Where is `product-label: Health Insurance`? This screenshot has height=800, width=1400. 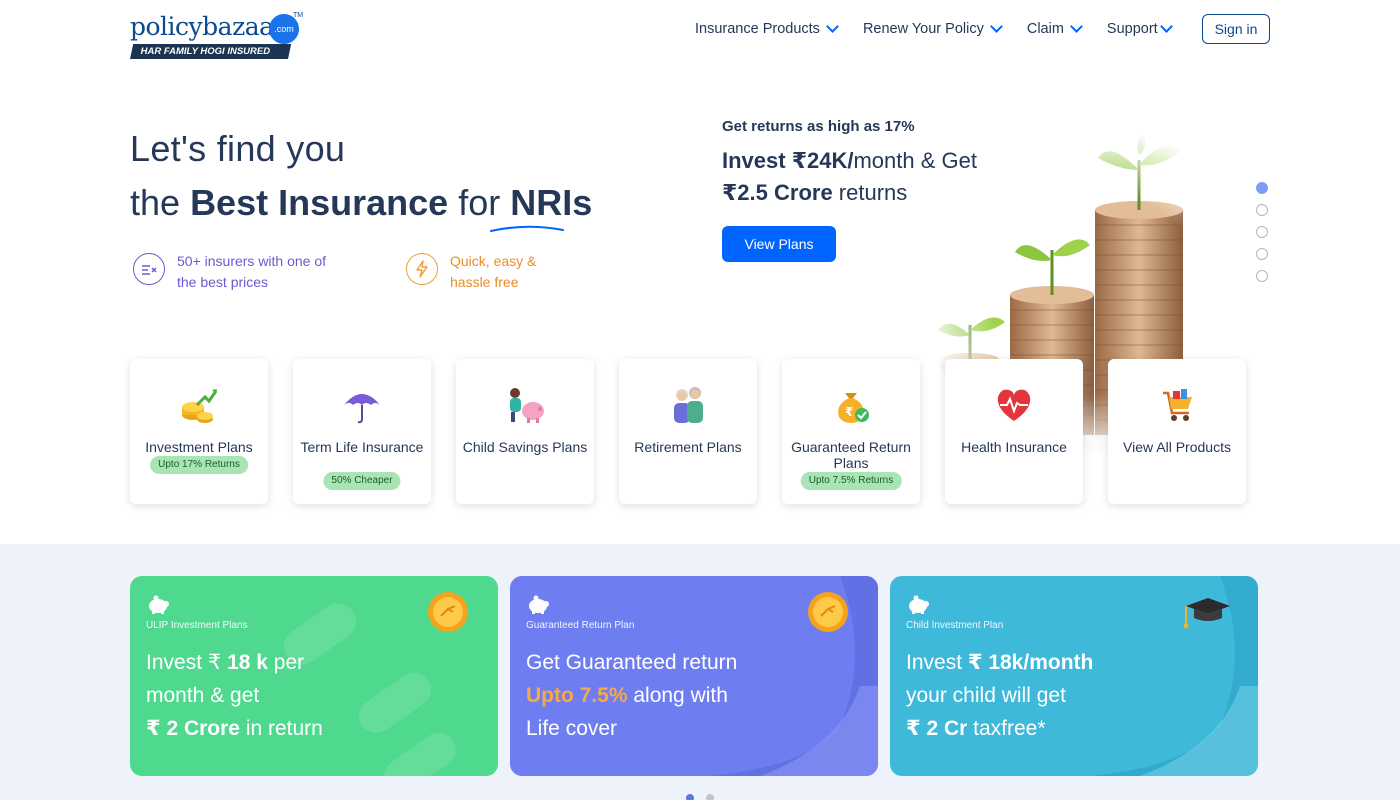 product-label: Health Insurance is located at coordinates (1014, 447).